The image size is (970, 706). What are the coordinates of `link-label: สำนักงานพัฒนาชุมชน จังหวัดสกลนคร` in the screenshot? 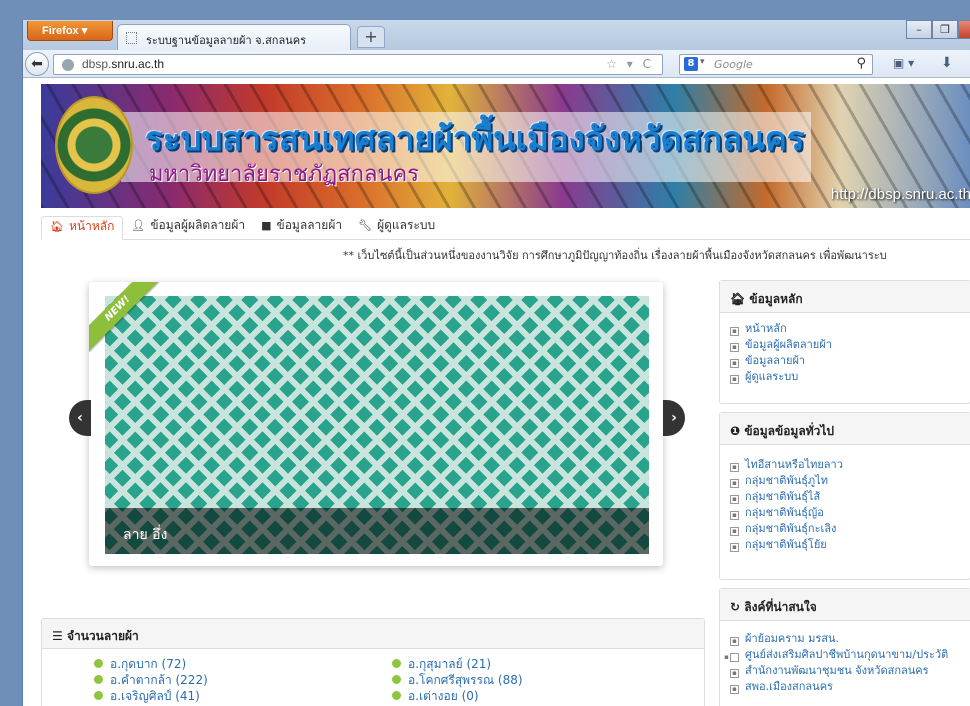 It's located at (837, 670).